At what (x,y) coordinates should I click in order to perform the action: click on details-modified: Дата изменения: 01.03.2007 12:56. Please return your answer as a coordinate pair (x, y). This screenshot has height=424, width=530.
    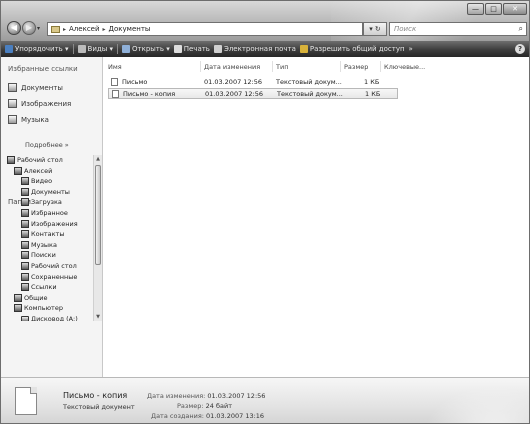
    Looking at the image, I should click on (206, 396).